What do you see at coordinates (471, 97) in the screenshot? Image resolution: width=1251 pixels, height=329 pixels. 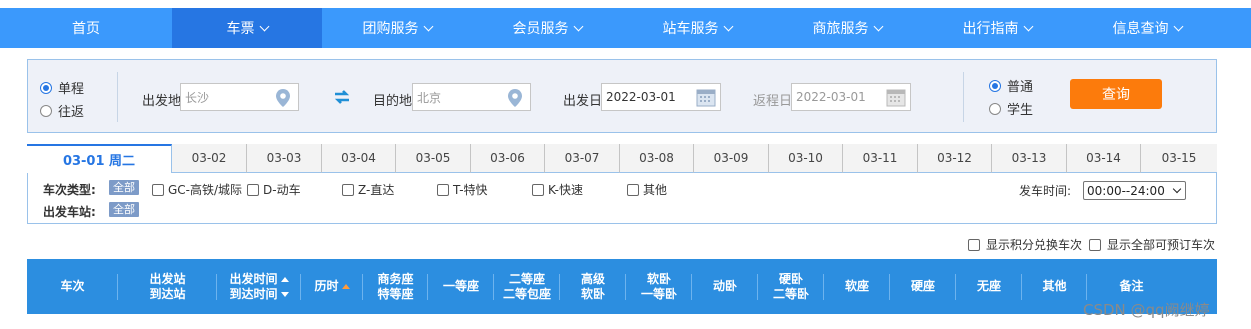 I see `to-input: 北京` at bounding box center [471, 97].